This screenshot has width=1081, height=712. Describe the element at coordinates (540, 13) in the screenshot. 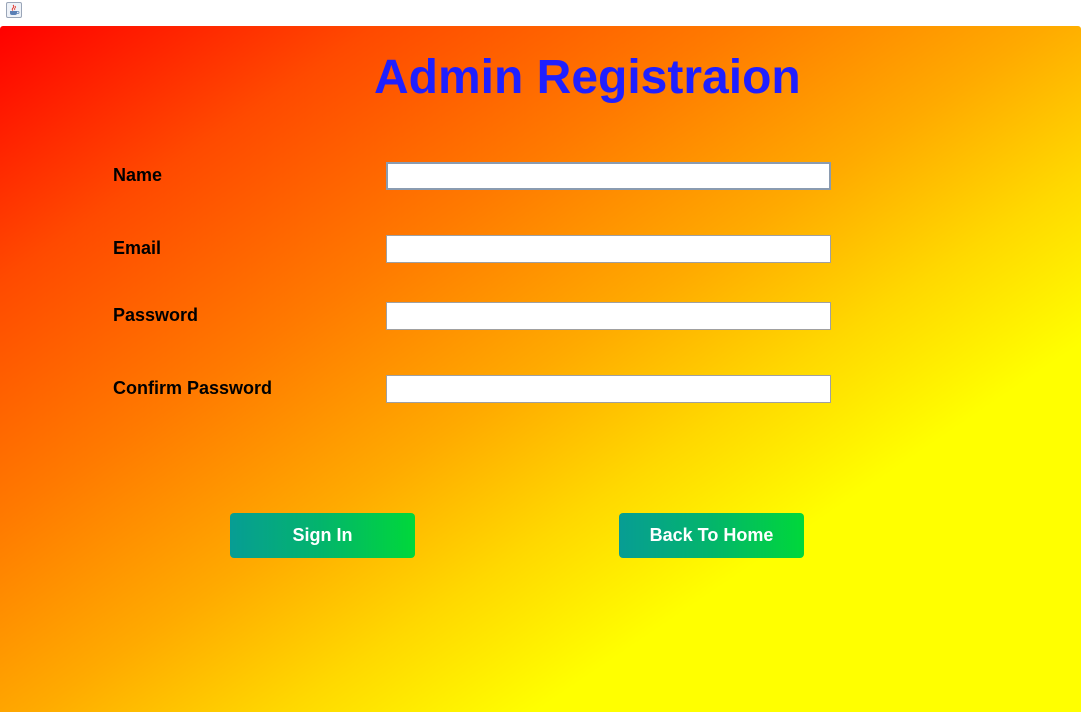

I see `window-titlebar` at that location.